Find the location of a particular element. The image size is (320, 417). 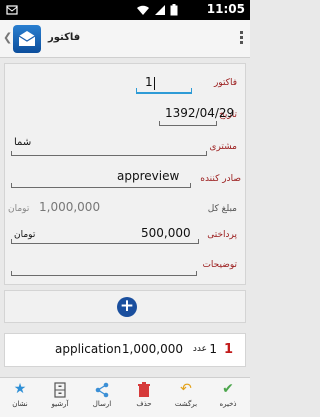

item-quantity: 1 is located at coordinates (213, 349).